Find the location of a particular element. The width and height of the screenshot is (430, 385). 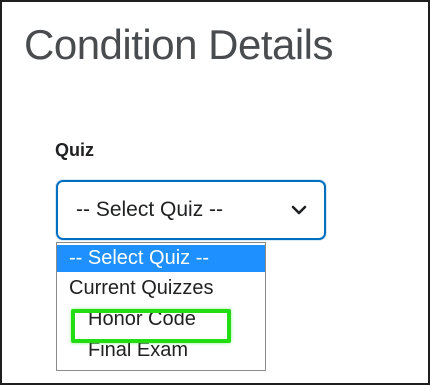

option-final-exam: Final Exam is located at coordinates (161, 350).